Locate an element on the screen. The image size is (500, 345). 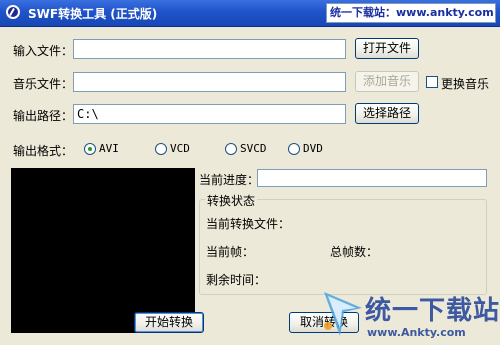
music-file-field is located at coordinates (209, 82).